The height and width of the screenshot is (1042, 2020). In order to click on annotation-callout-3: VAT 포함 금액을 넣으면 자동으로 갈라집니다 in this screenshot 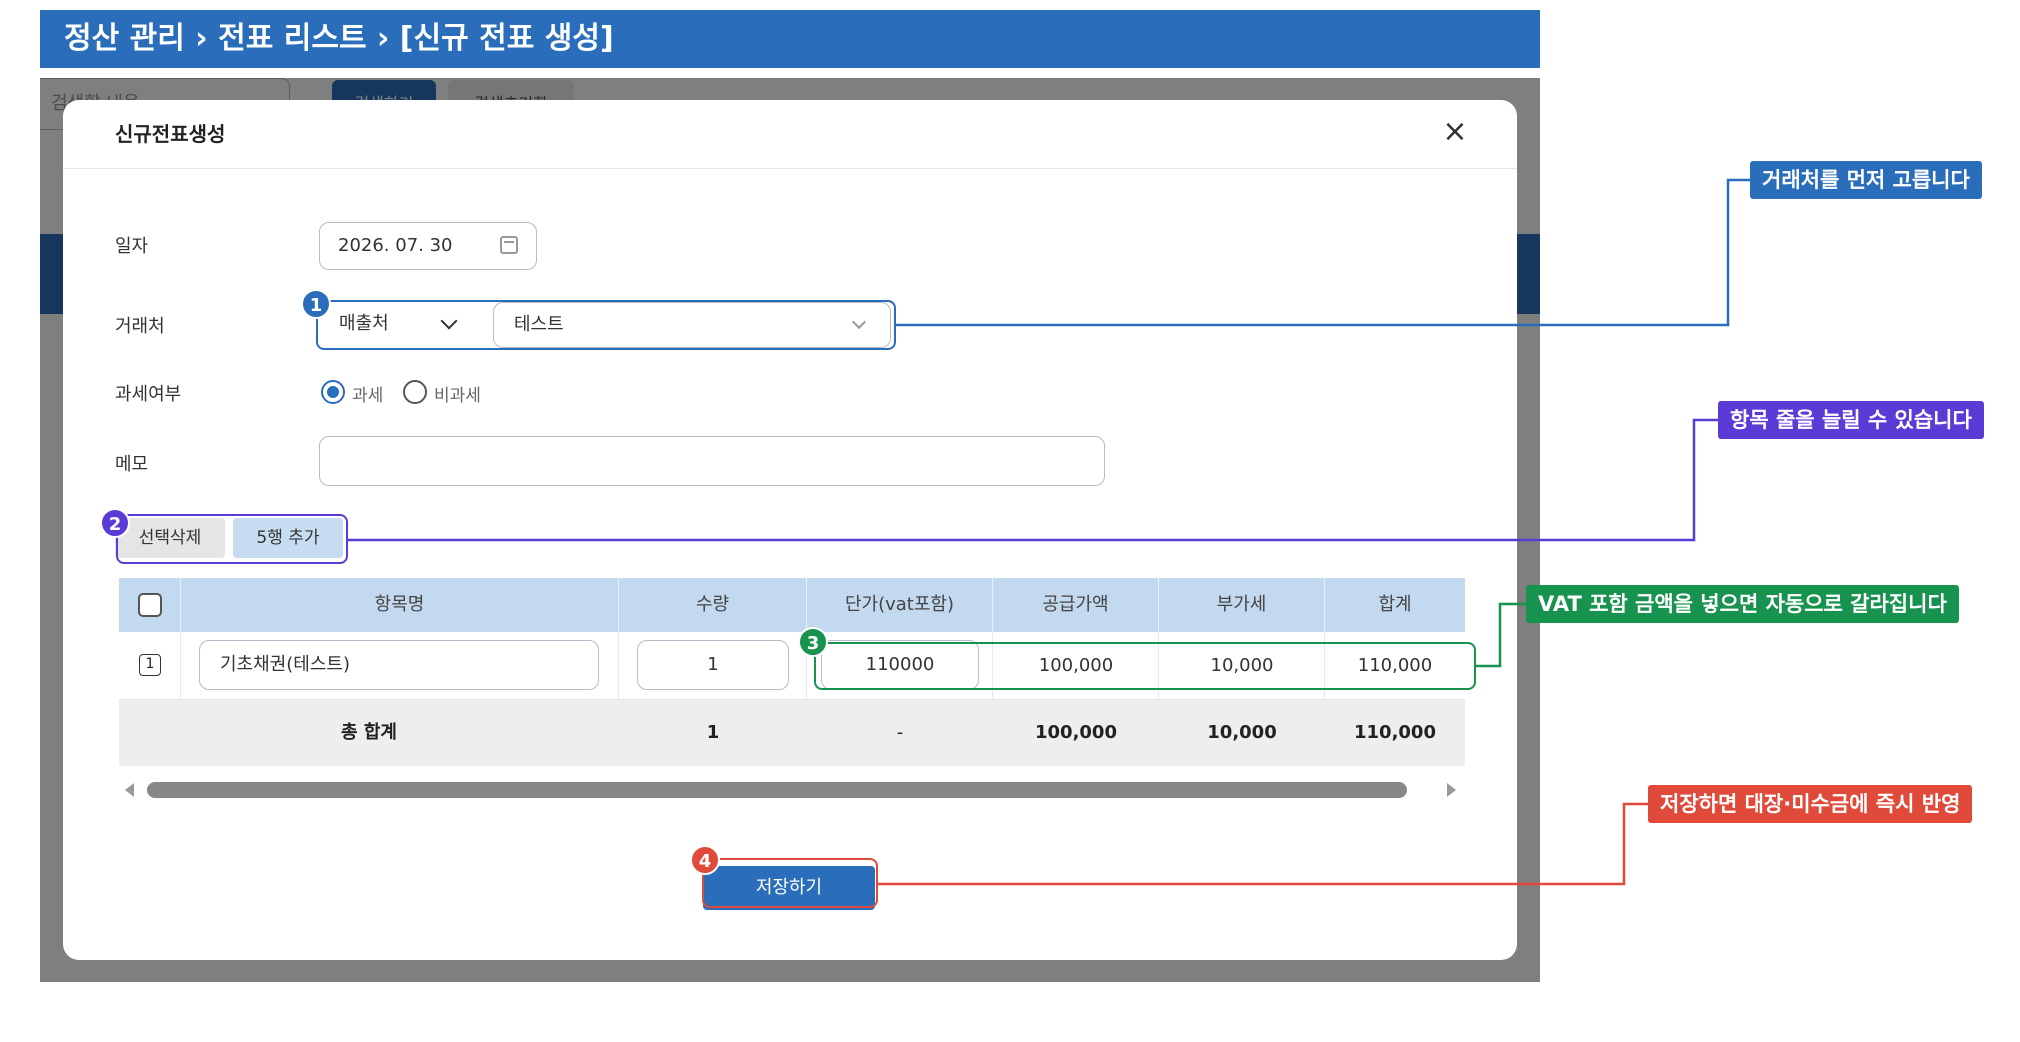, I will do `click(1742, 604)`.